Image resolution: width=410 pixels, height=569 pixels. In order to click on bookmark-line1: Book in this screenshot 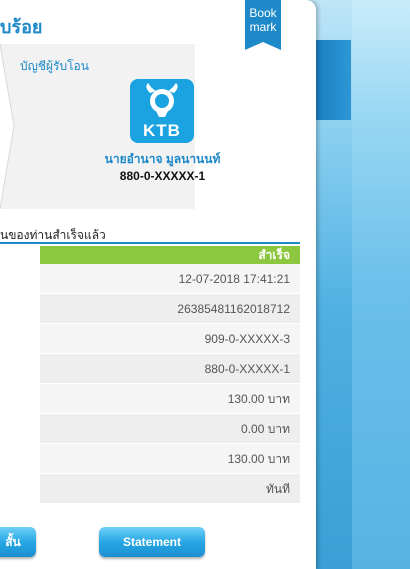, I will do `click(263, 13)`.